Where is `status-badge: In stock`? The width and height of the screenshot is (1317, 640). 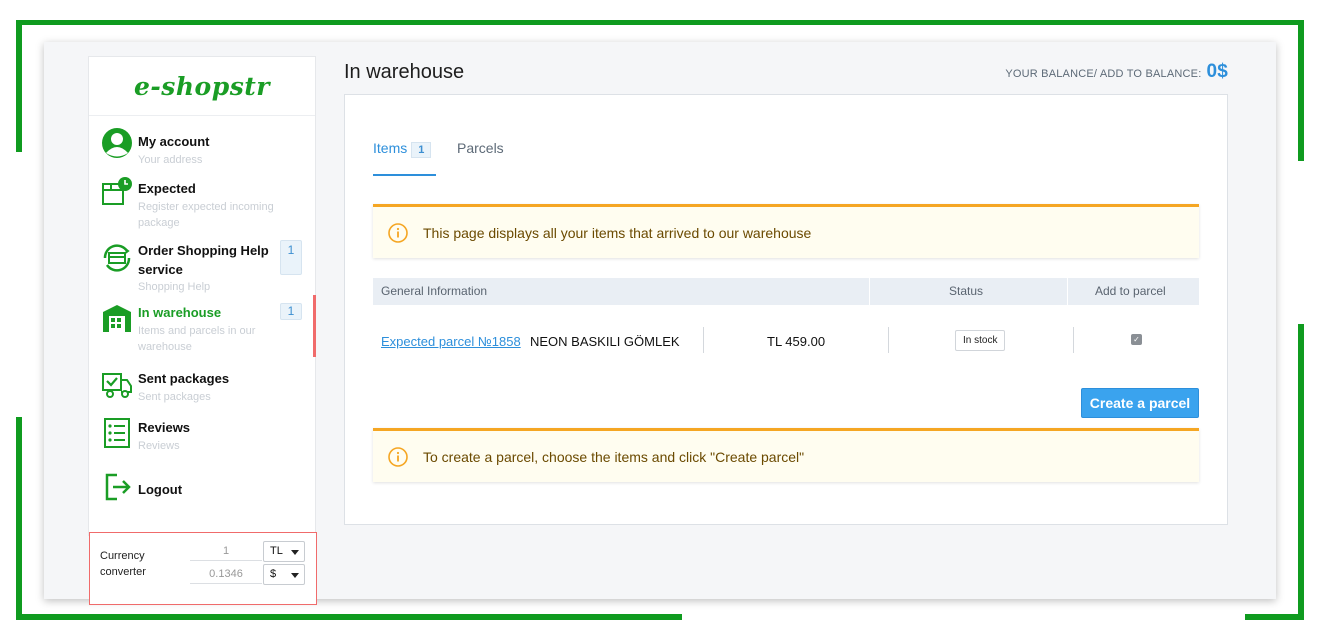 status-badge: In stock is located at coordinates (980, 340).